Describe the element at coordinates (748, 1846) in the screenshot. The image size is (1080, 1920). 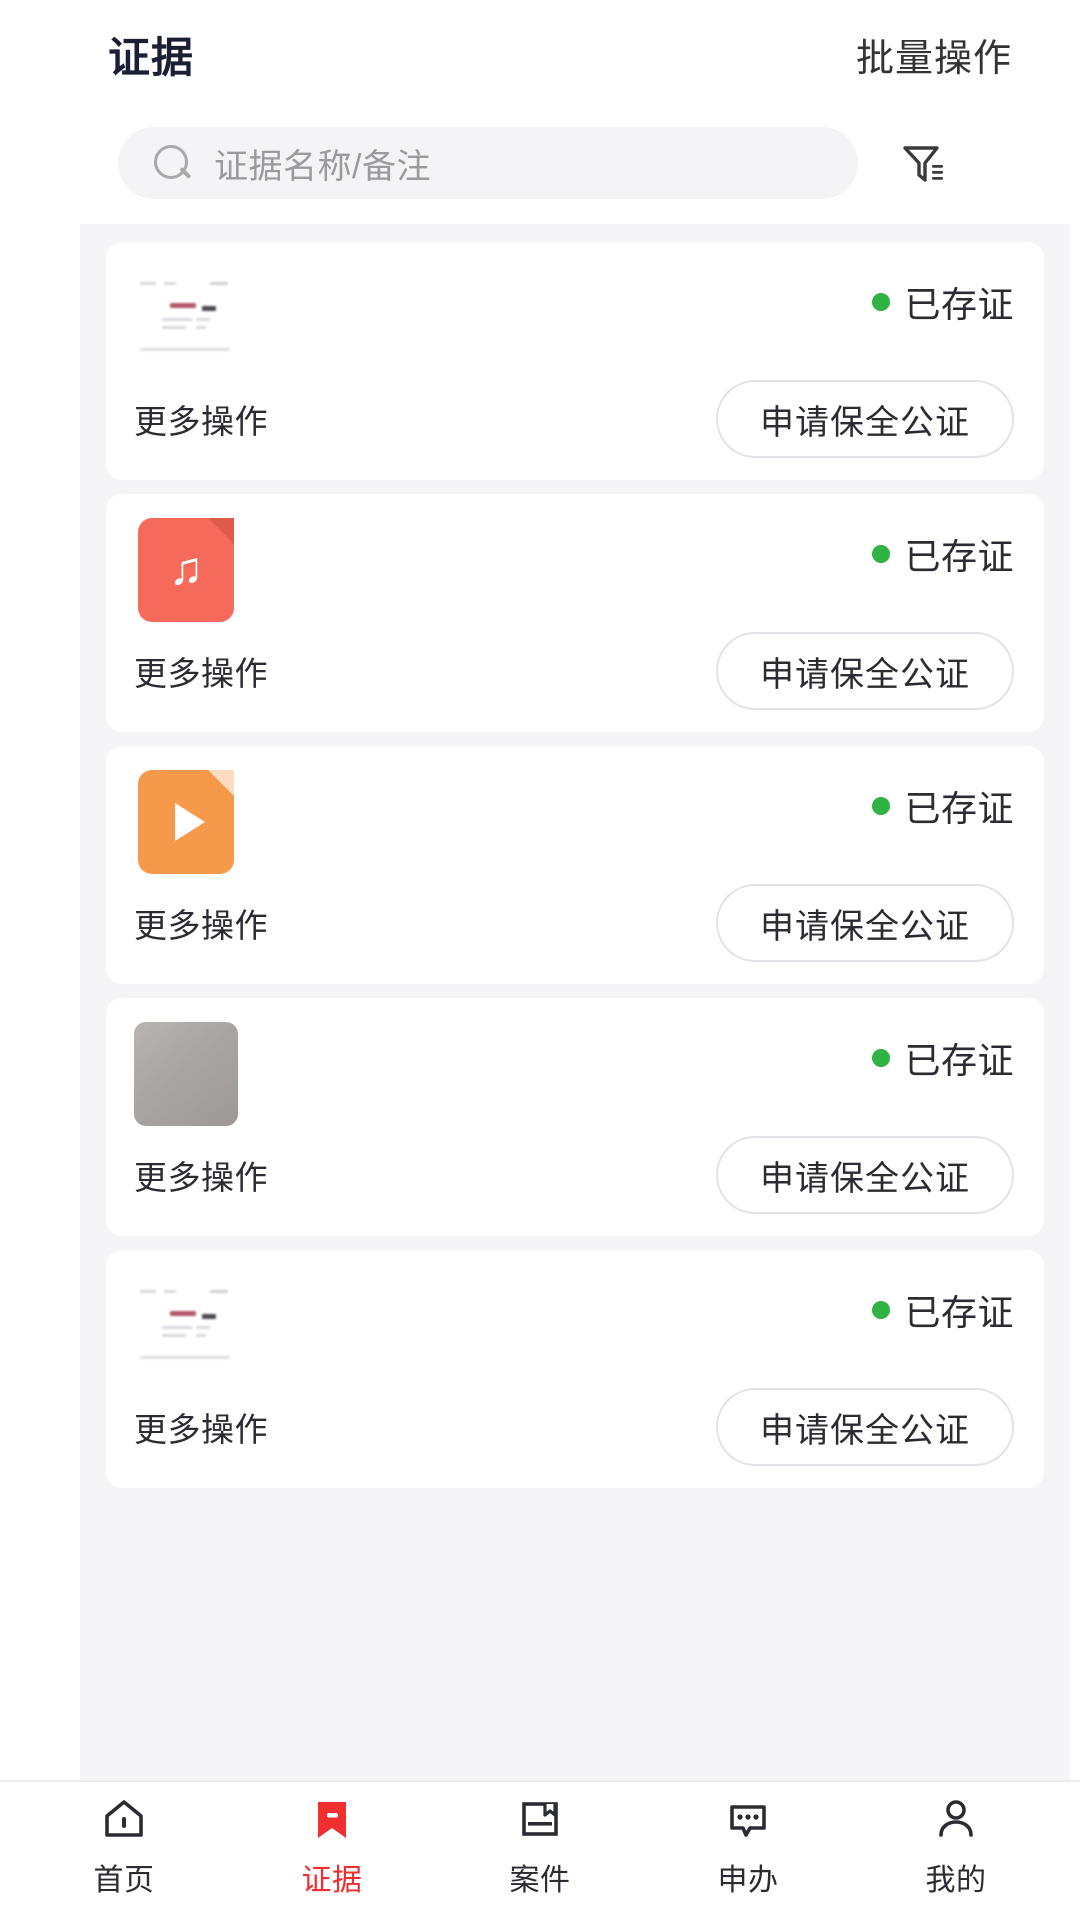
I see `tab-apply: 申办` at that location.